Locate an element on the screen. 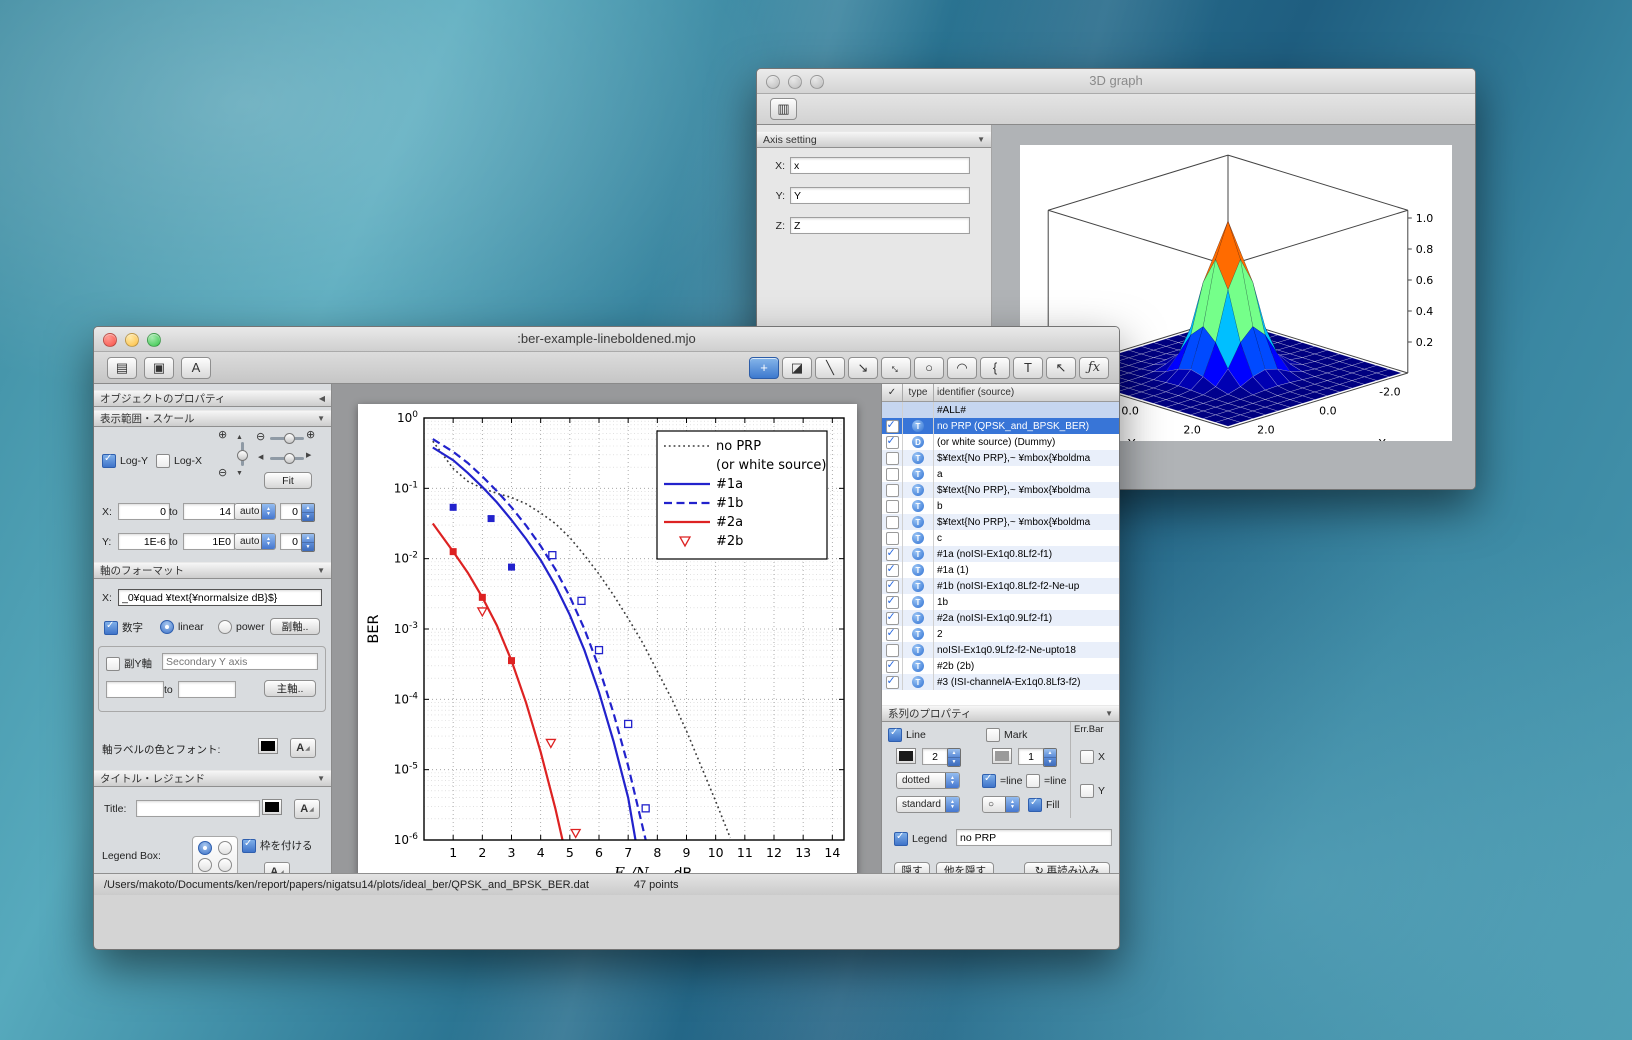 The width and height of the screenshot is (1632, 1040). section-title-legend: タイトル・レジェンド ▼ is located at coordinates (212, 778).